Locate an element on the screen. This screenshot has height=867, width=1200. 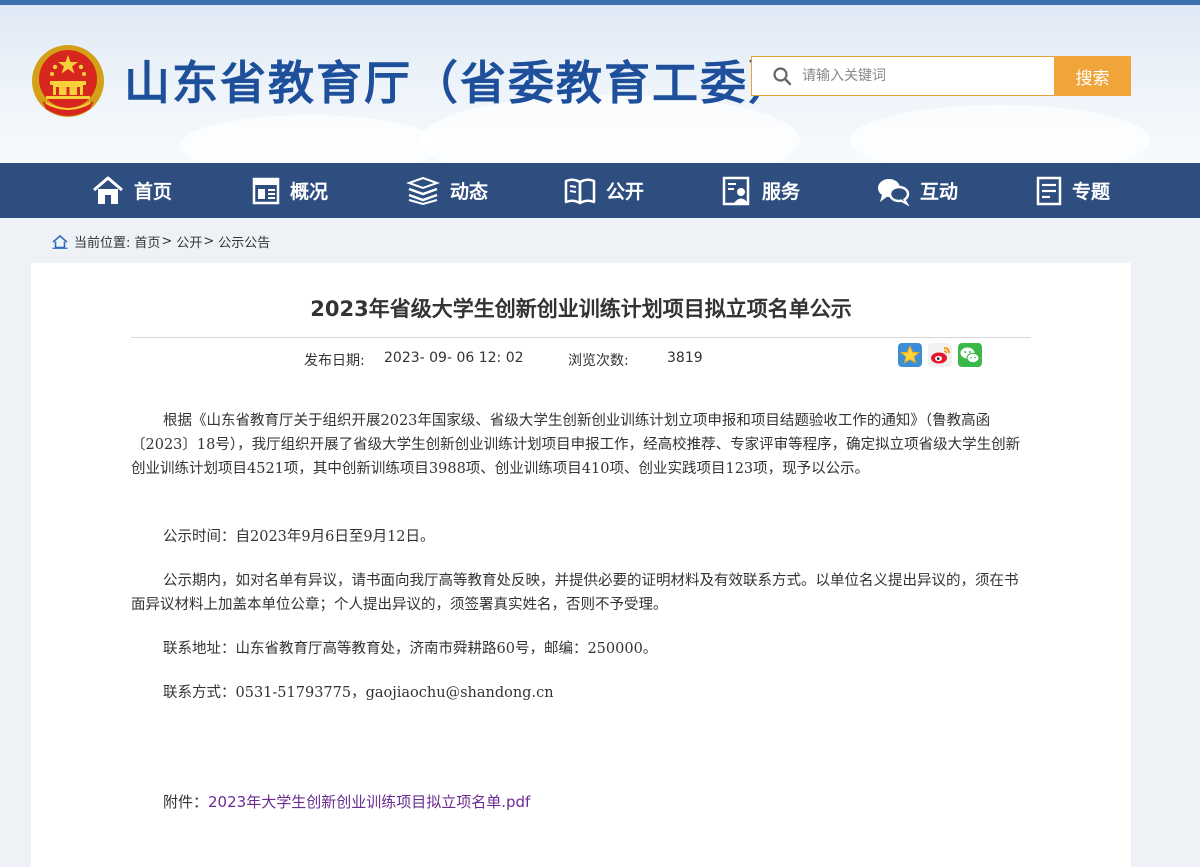
breadcrumb: 当前位置: 首页 > 公开 > 公示公告 is located at coordinates (161, 241).